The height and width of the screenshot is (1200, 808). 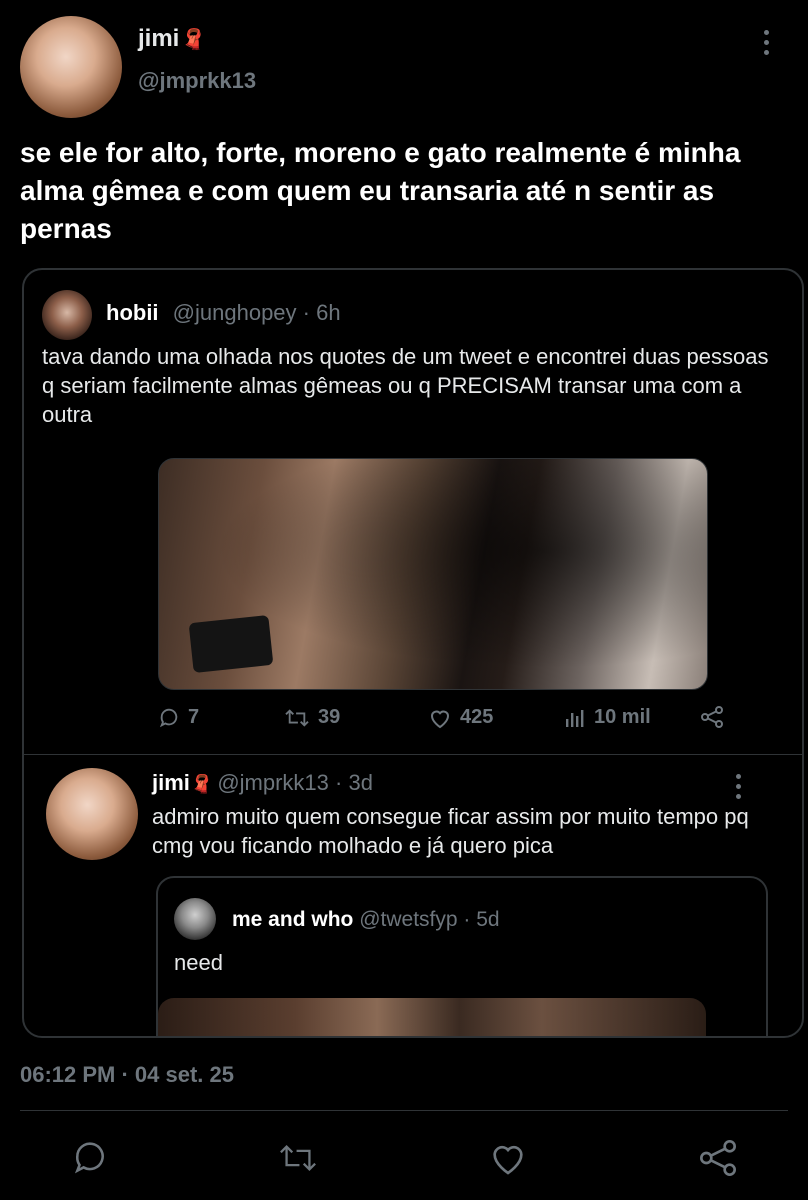 What do you see at coordinates (71, 67) in the screenshot?
I see `author-avatar` at bounding box center [71, 67].